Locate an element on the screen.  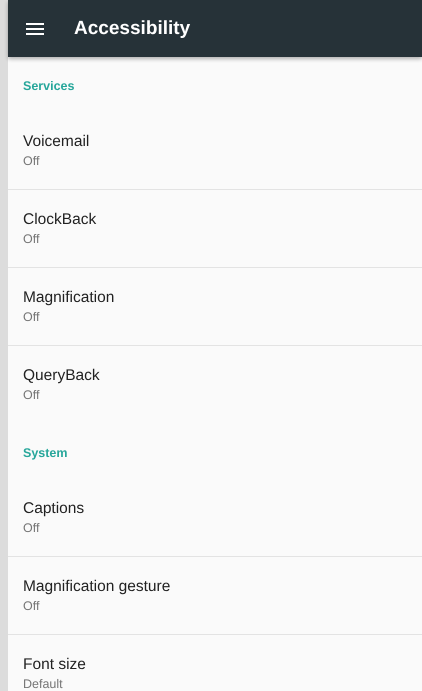
settings-item: Font size Default is located at coordinates (215, 663).